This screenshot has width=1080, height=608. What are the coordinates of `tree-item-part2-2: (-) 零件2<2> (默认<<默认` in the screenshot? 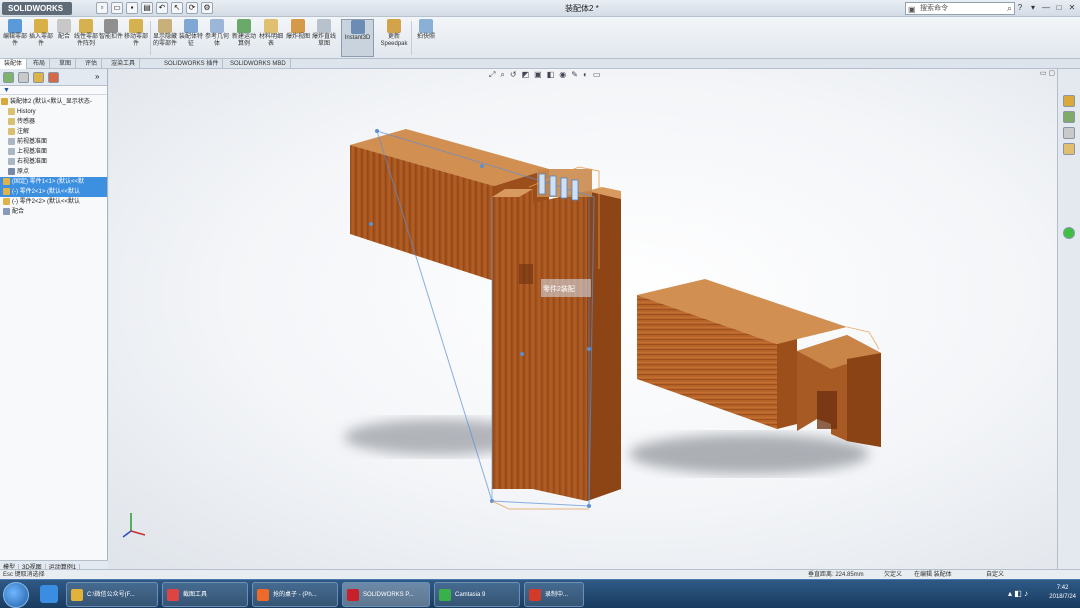 It's located at (53, 202).